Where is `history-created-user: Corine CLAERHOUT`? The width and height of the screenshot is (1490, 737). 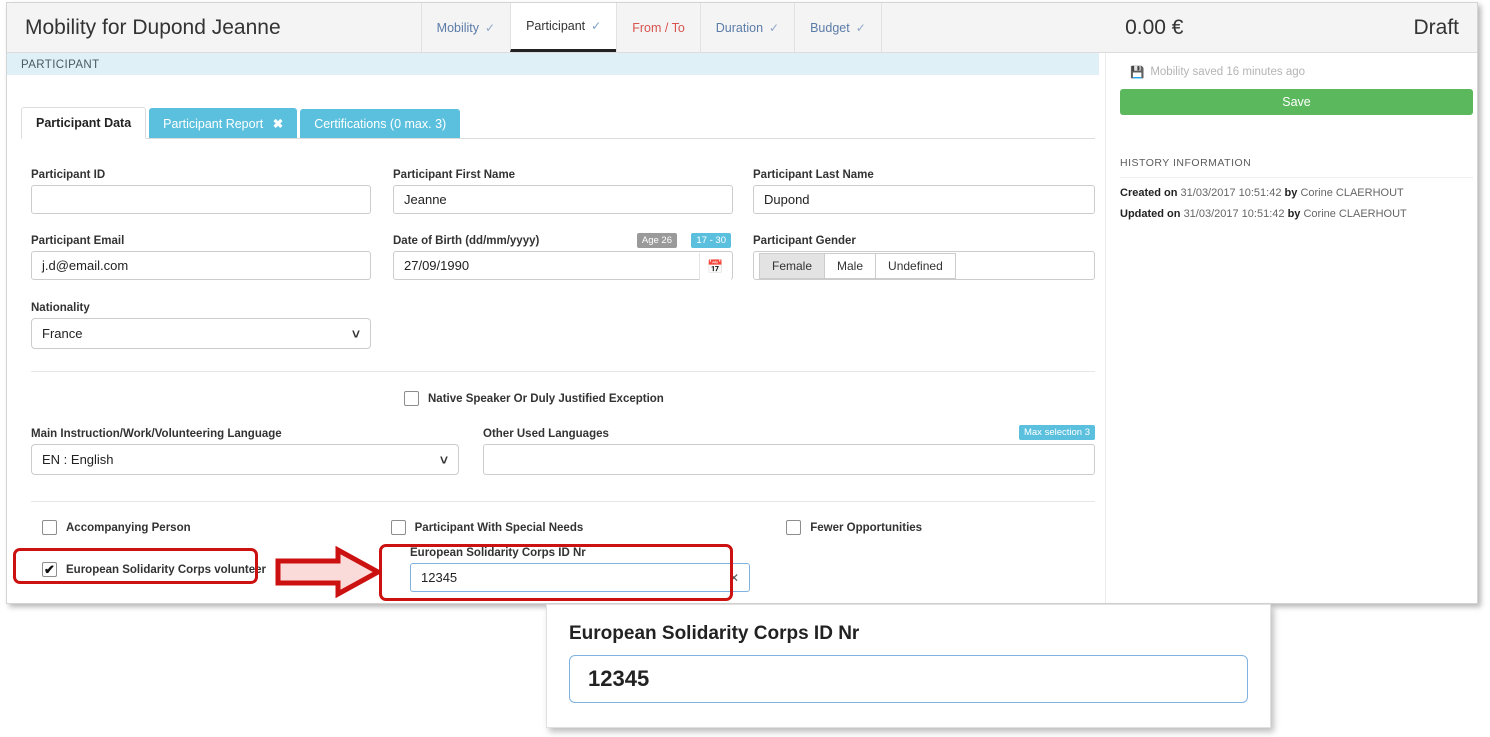
history-created-user: Corine CLAERHOUT is located at coordinates (1352, 193).